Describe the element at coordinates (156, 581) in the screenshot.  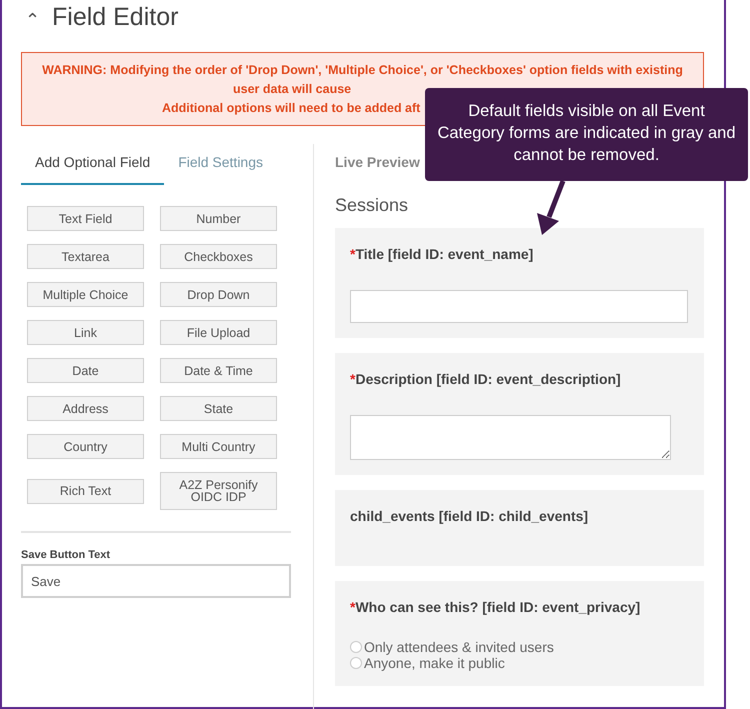
I see `input-field: Save` at that location.